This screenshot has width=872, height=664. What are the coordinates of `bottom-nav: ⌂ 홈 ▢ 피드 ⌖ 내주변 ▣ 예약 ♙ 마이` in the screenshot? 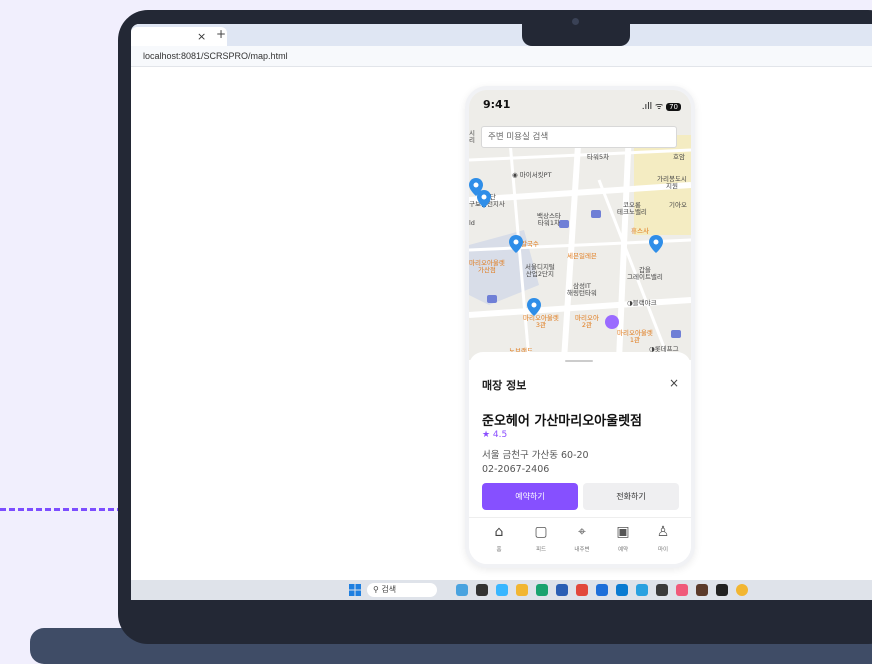 It's located at (580, 540).